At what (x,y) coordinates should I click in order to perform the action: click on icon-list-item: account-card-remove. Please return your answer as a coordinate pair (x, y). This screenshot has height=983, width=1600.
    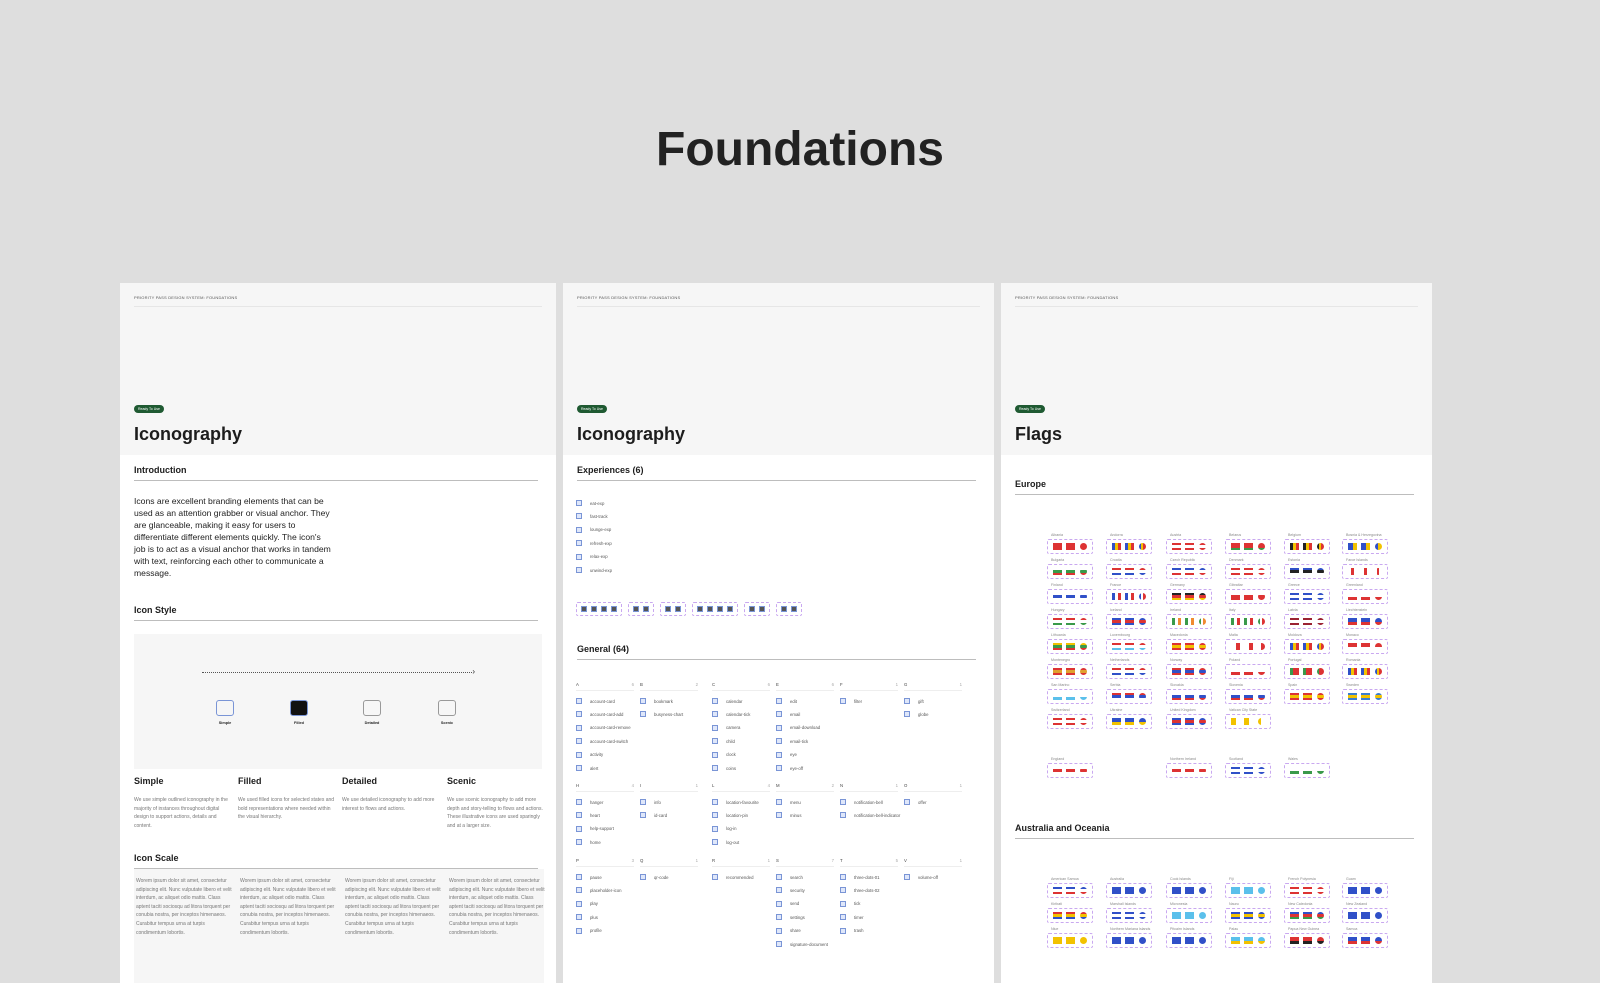
    Looking at the image, I should click on (603, 727).